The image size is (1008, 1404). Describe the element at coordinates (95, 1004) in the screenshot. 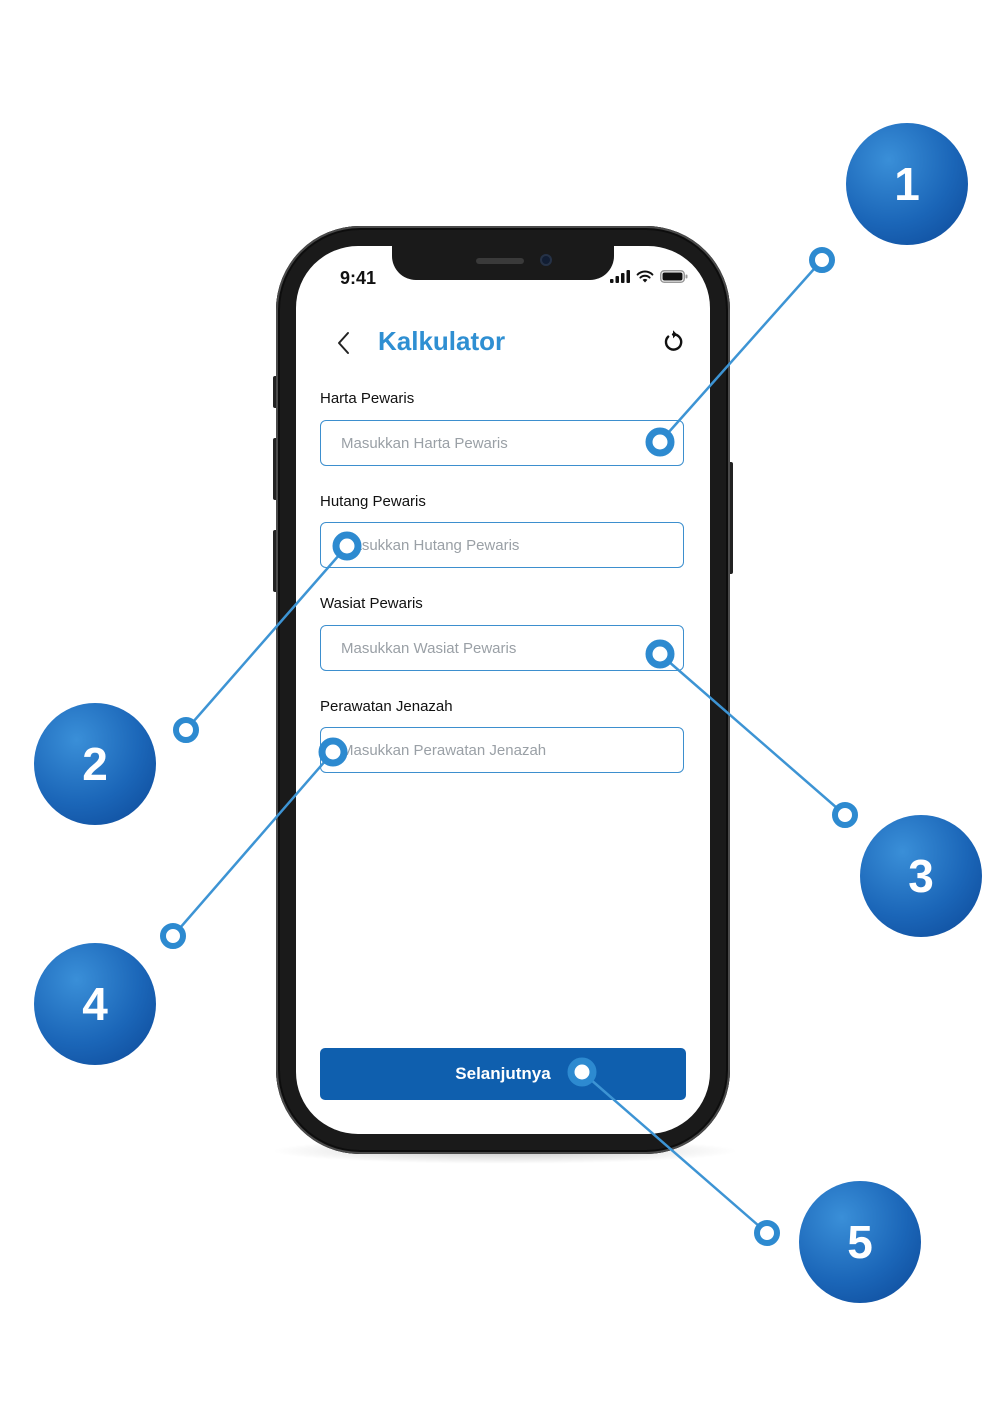

I see `callout-badge-4: 4` at that location.